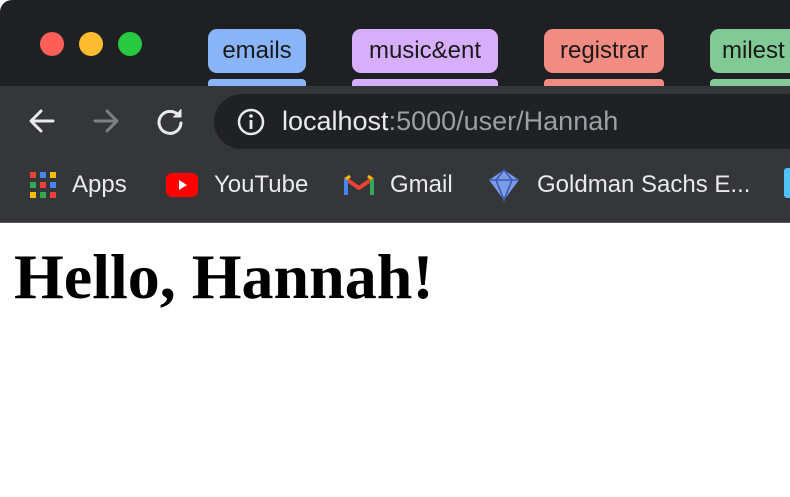  What do you see at coordinates (750, 51) in the screenshot?
I see `tab-group-milest: milest` at bounding box center [750, 51].